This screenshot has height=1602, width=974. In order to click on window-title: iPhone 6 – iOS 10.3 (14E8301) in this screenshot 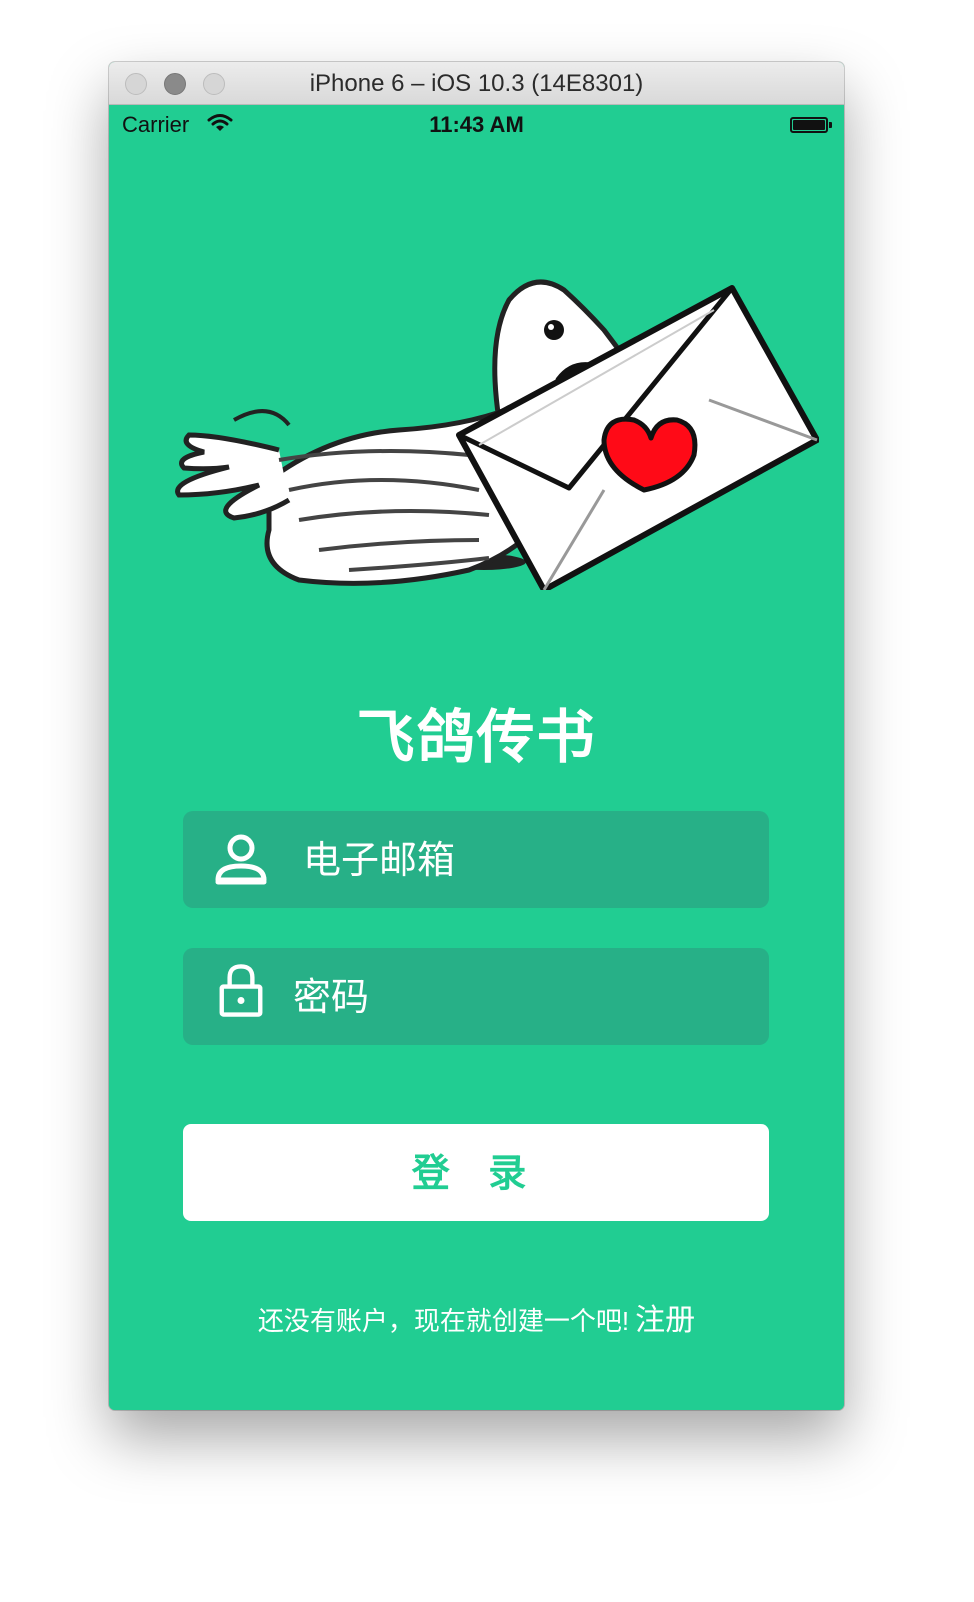, I will do `click(476, 83)`.